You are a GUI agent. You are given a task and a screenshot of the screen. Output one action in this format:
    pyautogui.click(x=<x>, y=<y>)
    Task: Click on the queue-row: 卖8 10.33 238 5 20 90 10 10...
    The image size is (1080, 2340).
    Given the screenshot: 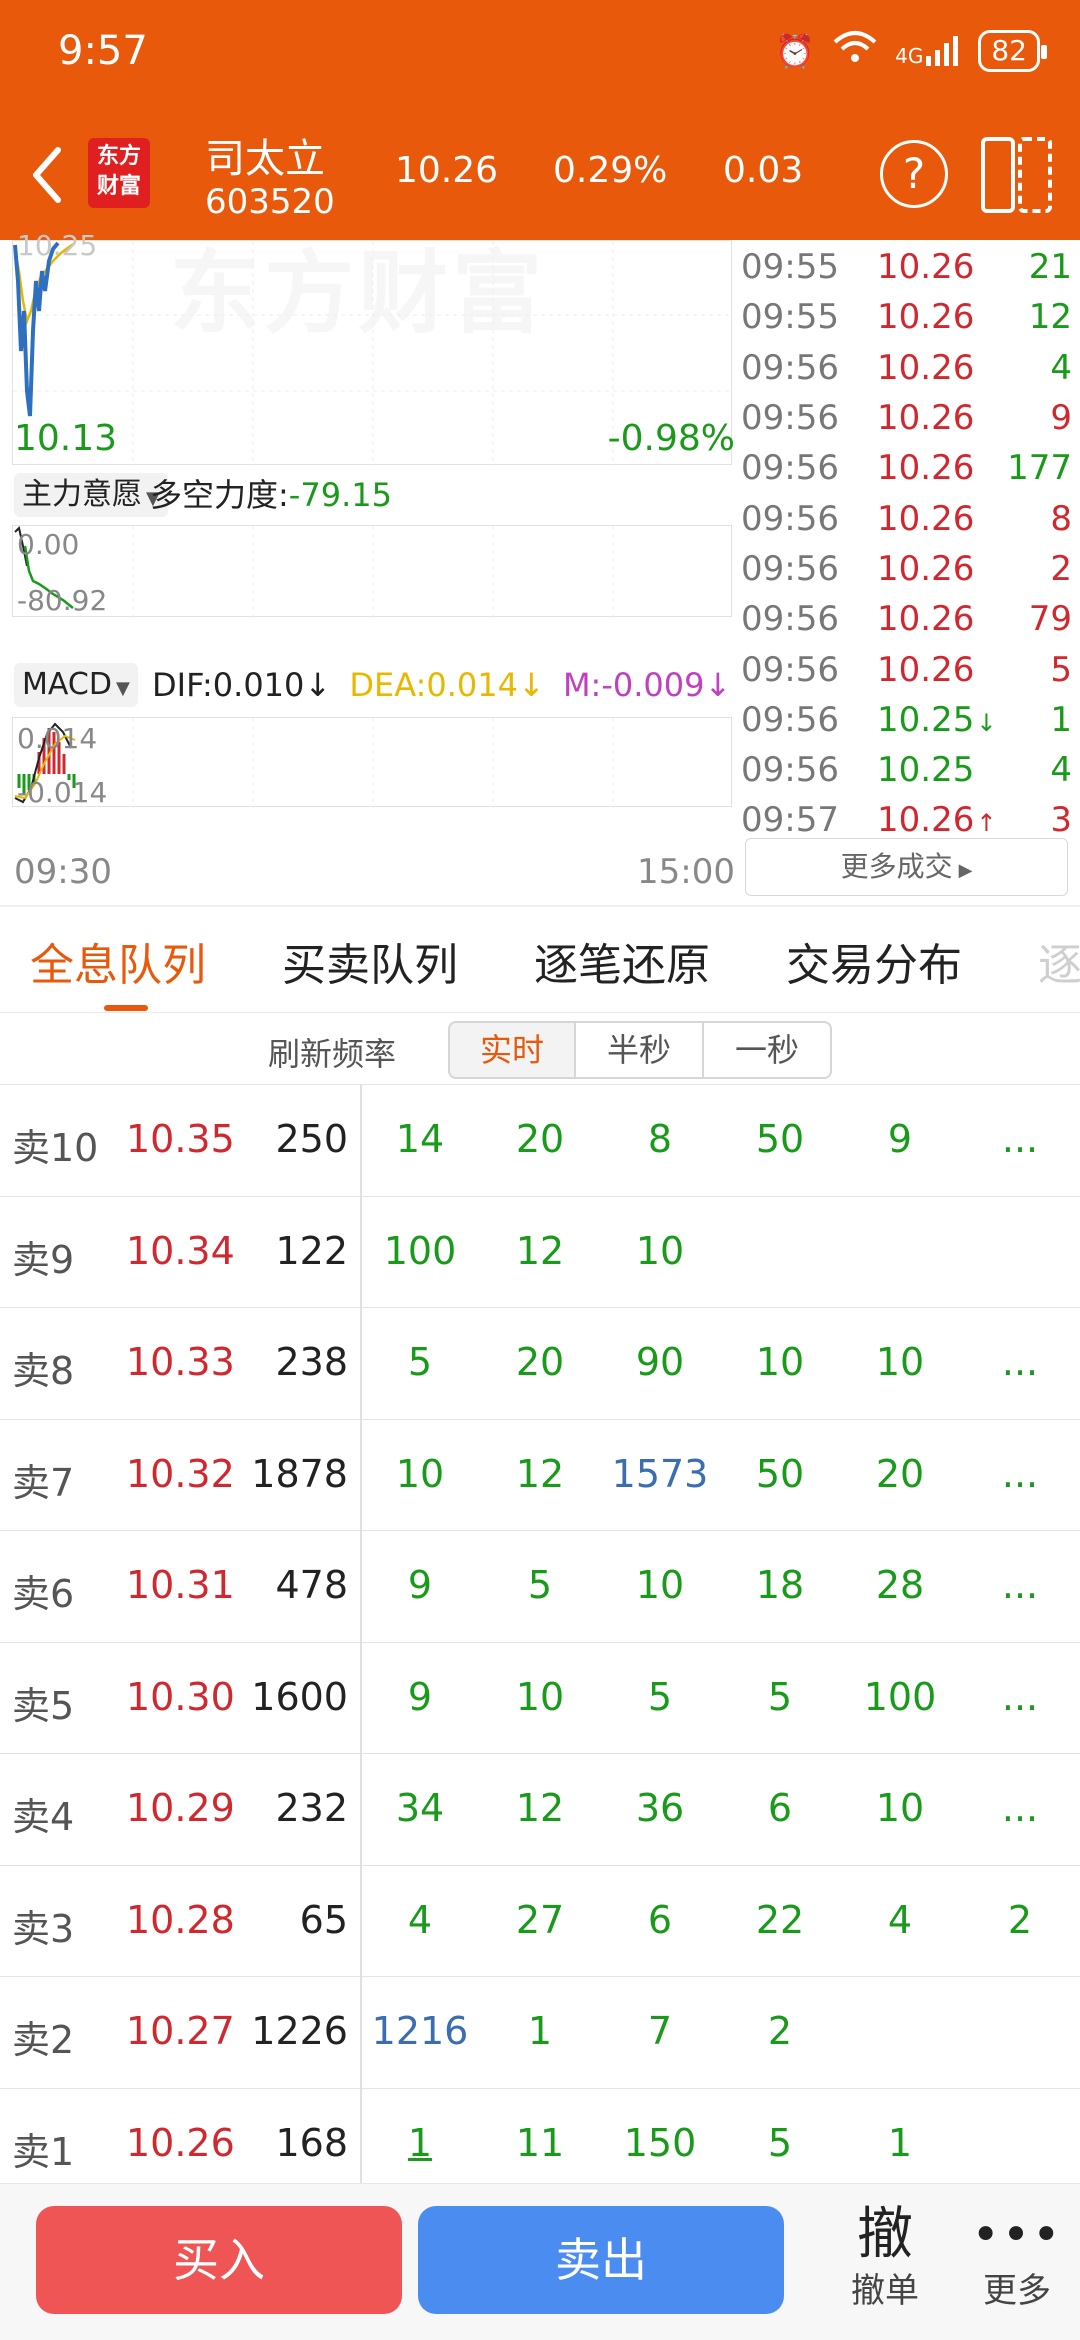 What is the action you would take?
    pyautogui.click(x=540, y=1364)
    